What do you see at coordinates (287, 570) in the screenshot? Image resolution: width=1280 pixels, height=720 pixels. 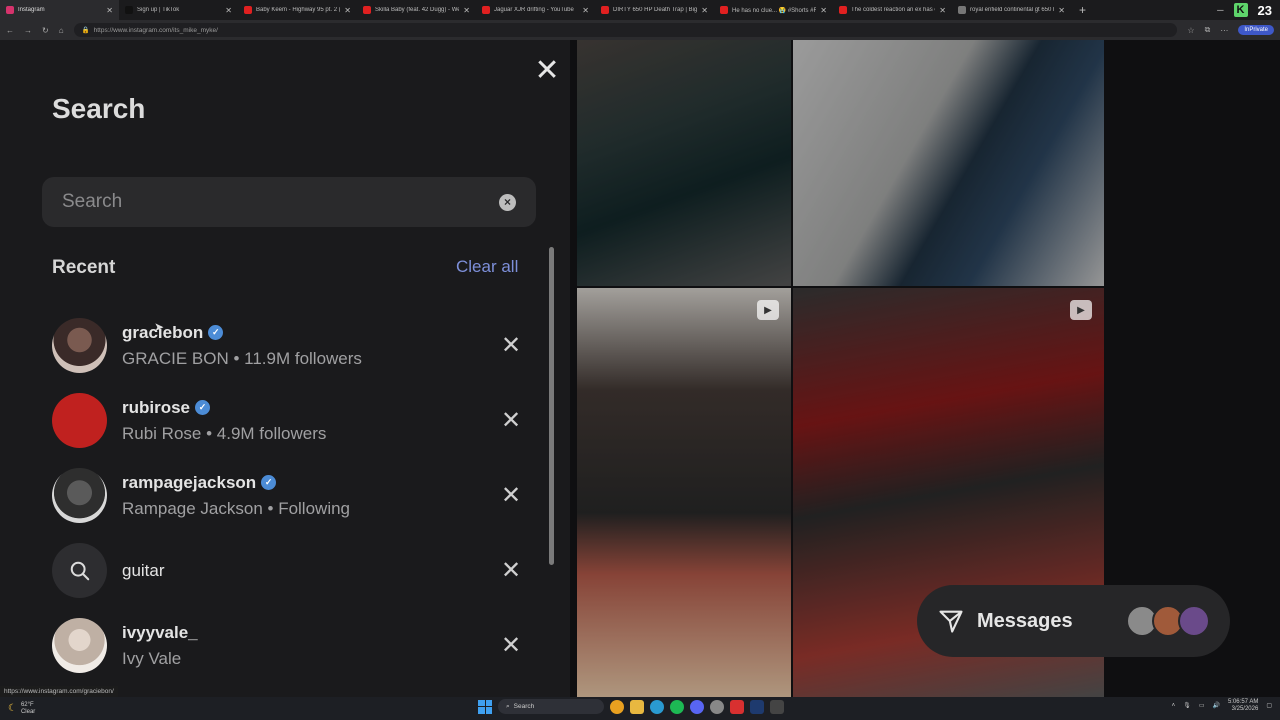 I see `recent-item-guitar: guitar ✕` at bounding box center [287, 570].